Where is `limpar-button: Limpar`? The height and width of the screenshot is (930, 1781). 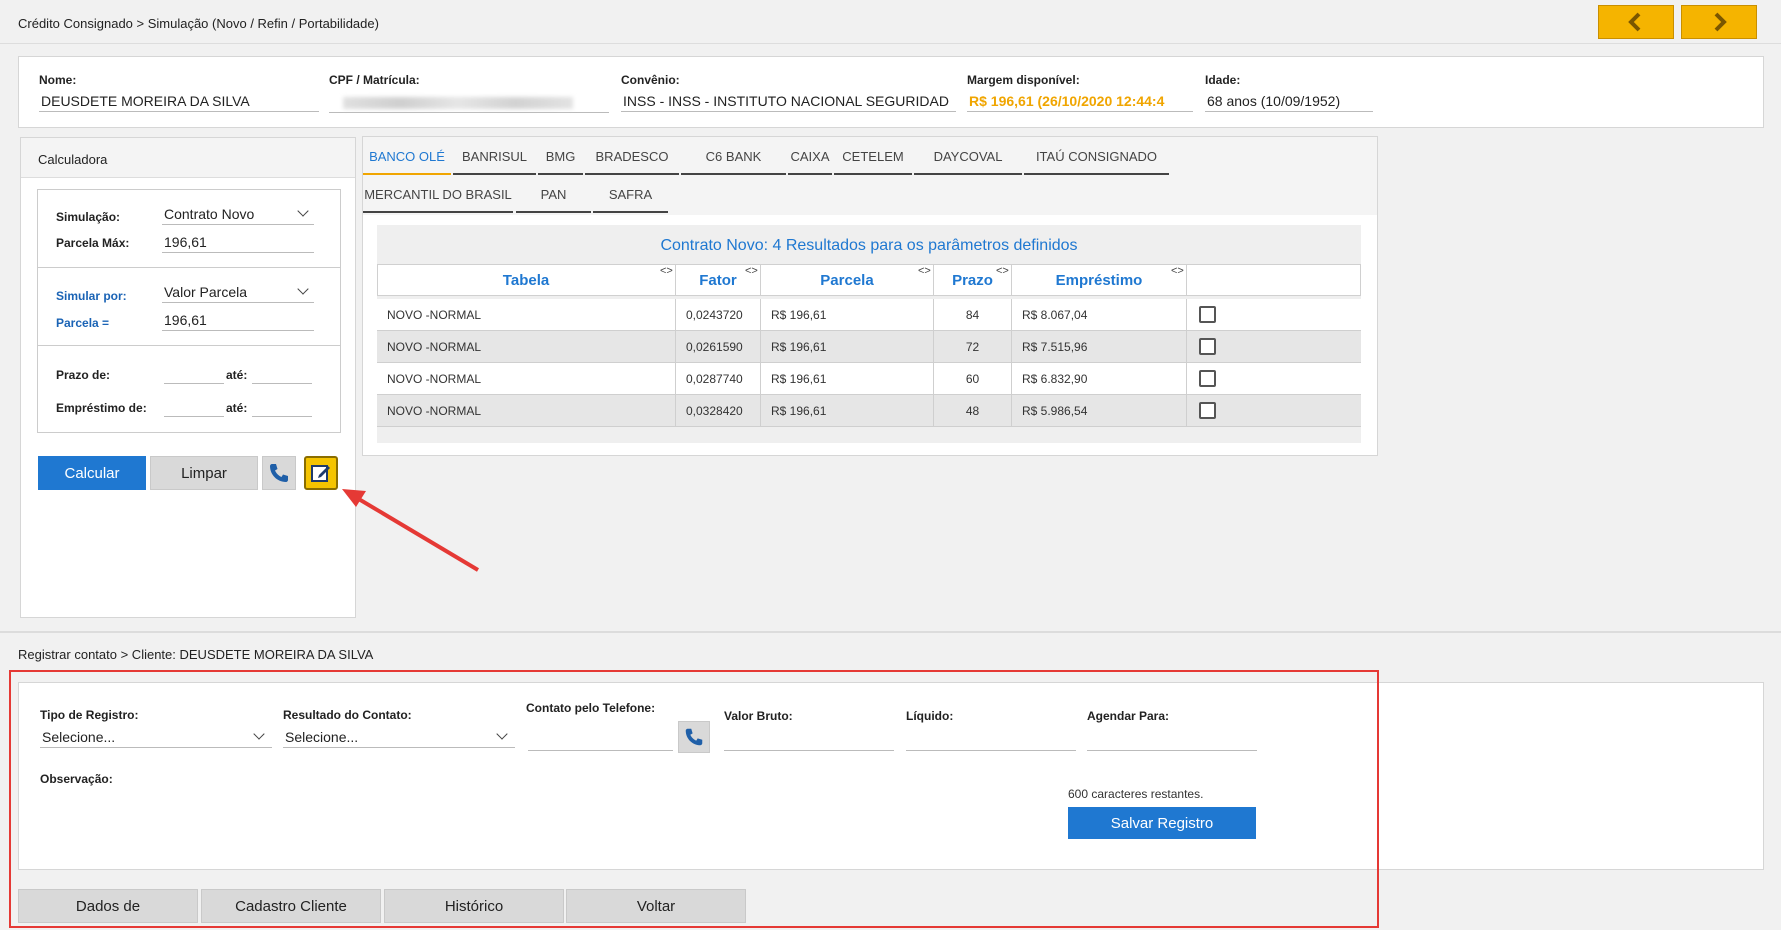 limpar-button: Limpar is located at coordinates (204, 473).